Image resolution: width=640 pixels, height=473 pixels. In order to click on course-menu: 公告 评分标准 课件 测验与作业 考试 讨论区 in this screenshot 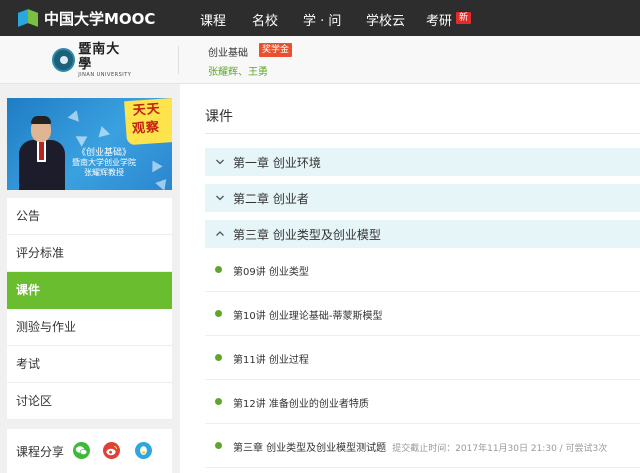, I will do `click(89, 309)`.